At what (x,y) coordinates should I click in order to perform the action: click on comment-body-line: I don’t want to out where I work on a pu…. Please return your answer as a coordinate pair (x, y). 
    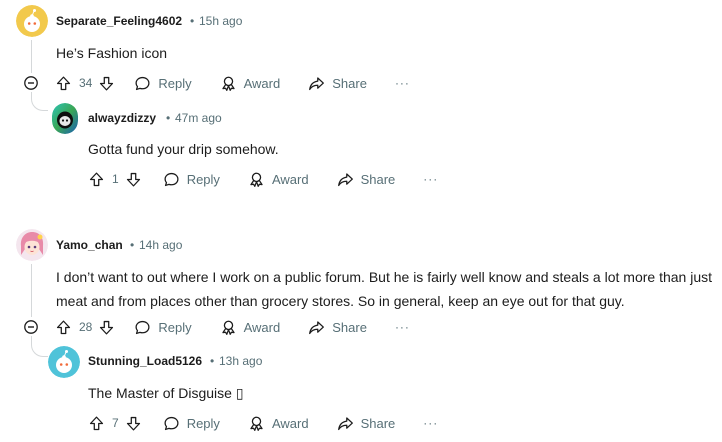
    Looking at the image, I should click on (384, 277).